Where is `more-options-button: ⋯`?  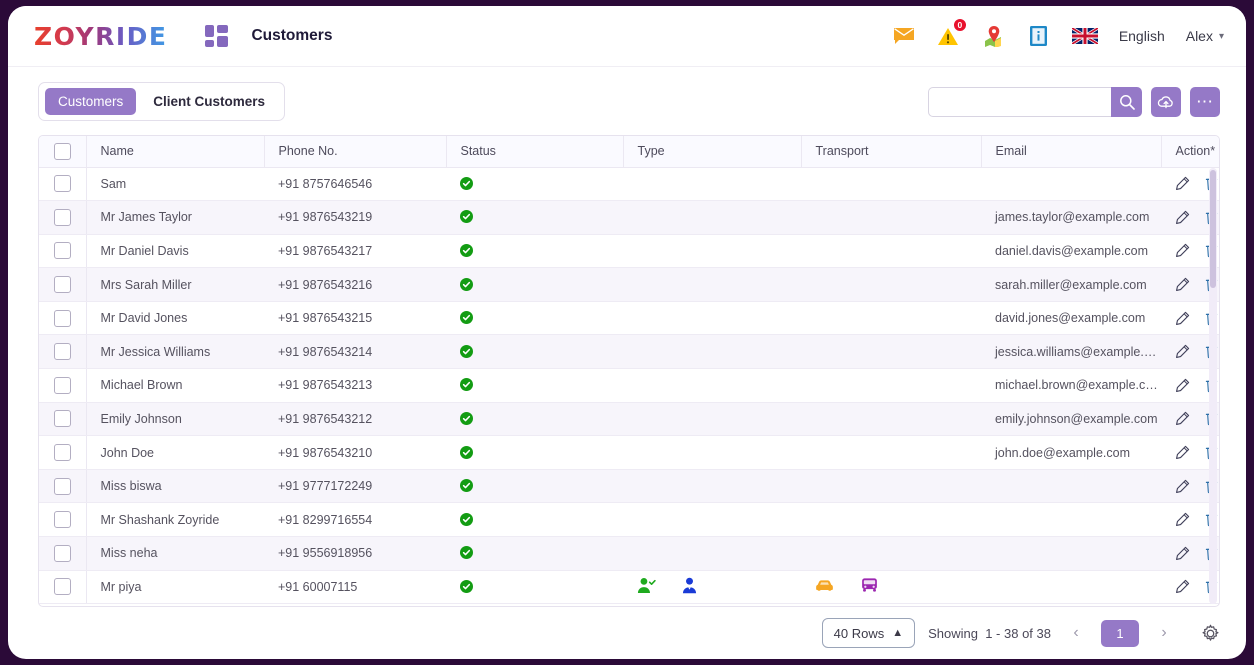
more-options-button: ⋯ is located at coordinates (1205, 101).